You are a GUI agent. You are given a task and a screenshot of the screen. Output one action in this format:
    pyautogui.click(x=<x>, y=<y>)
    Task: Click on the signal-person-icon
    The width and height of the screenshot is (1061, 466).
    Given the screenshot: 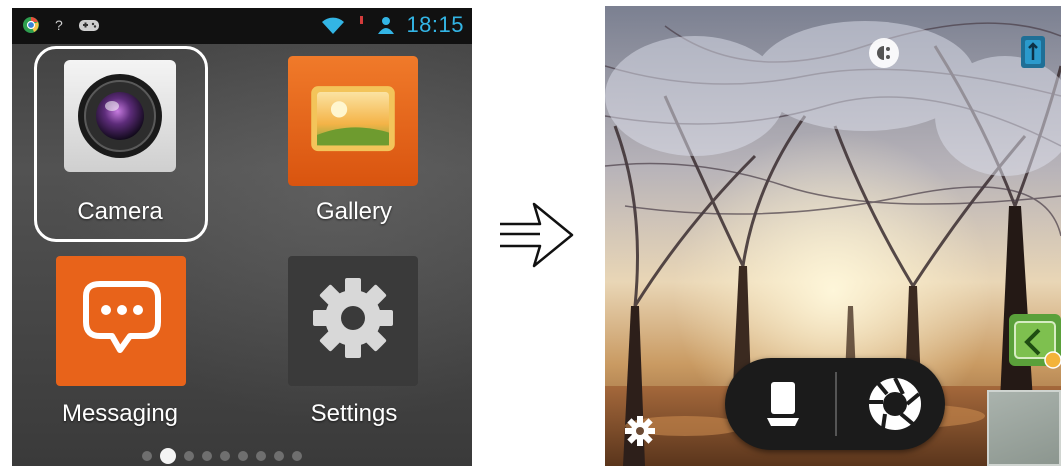 What is the action you would take?
    pyautogui.click(x=386, y=25)
    